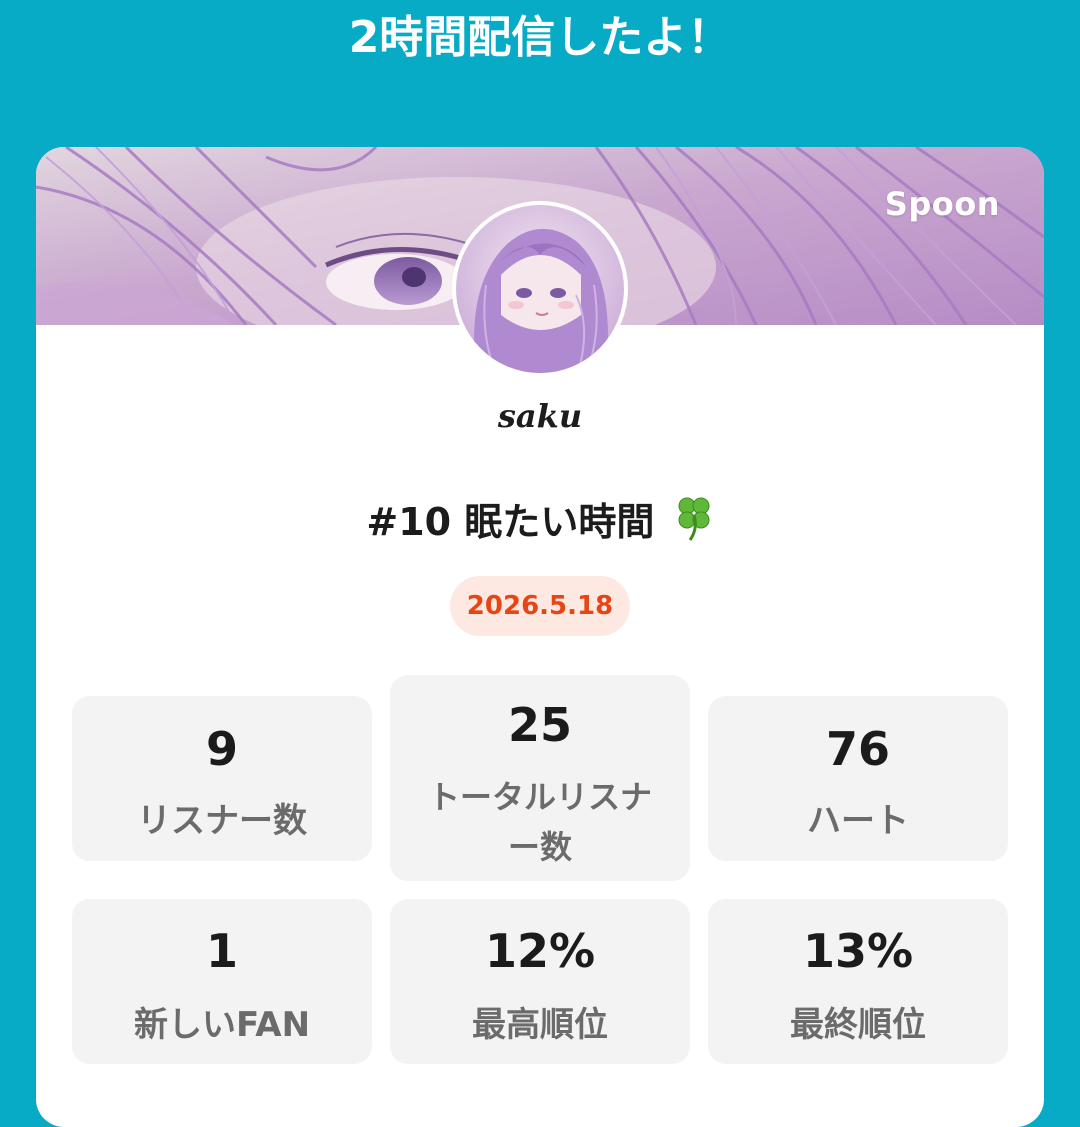 This screenshot has height=1127, width=1080. I want to click on brand-logo: Spoon, so click(942, 204).